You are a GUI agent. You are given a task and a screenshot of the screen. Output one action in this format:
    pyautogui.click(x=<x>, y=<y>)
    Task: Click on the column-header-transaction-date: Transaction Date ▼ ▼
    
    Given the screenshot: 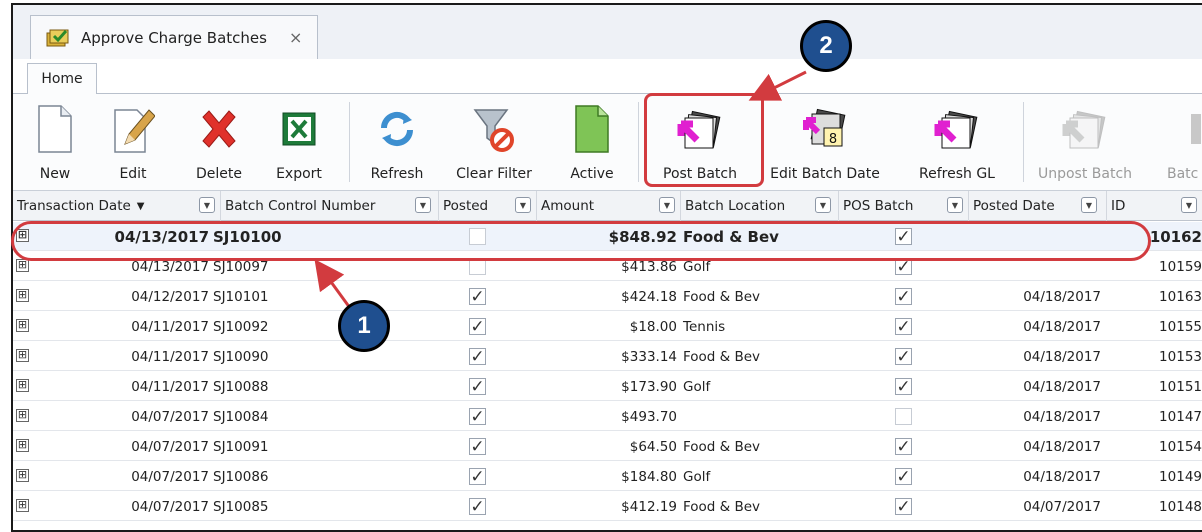 What is the action you would take?
    pyautogui.click(x=117, y=206)
    